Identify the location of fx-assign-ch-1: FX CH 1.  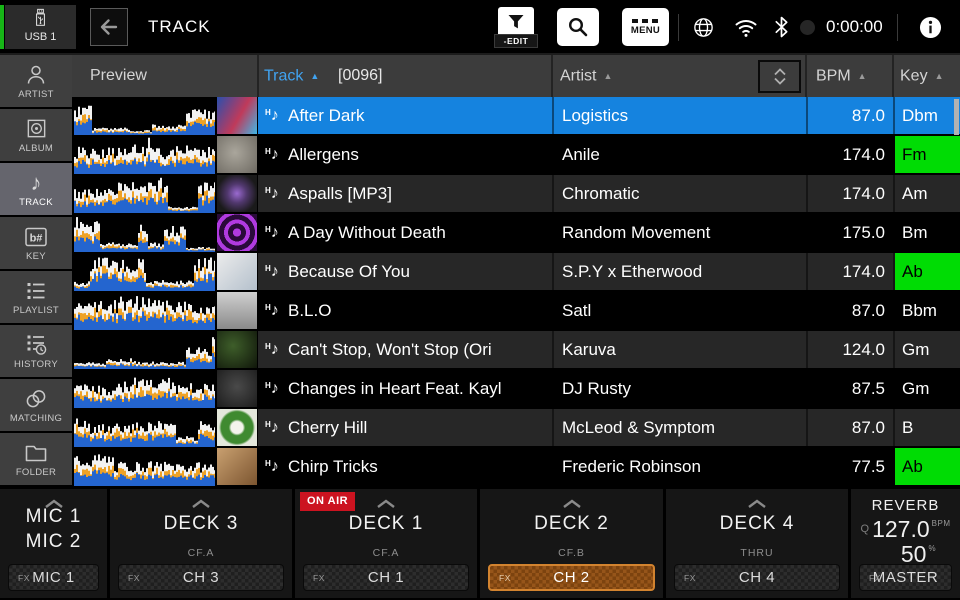
(386, 577).